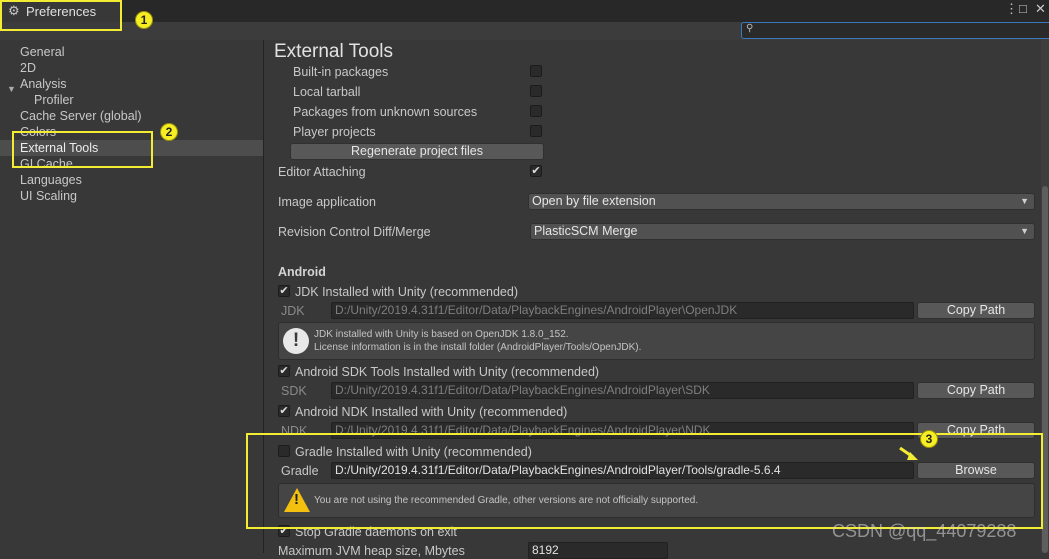 The width and height of the screenshot is (1049, 559). What do you see at coordinates (169, 132) in the screenshot?
I see `annotation-badge-2: 2` at bounding box center [169, 132].